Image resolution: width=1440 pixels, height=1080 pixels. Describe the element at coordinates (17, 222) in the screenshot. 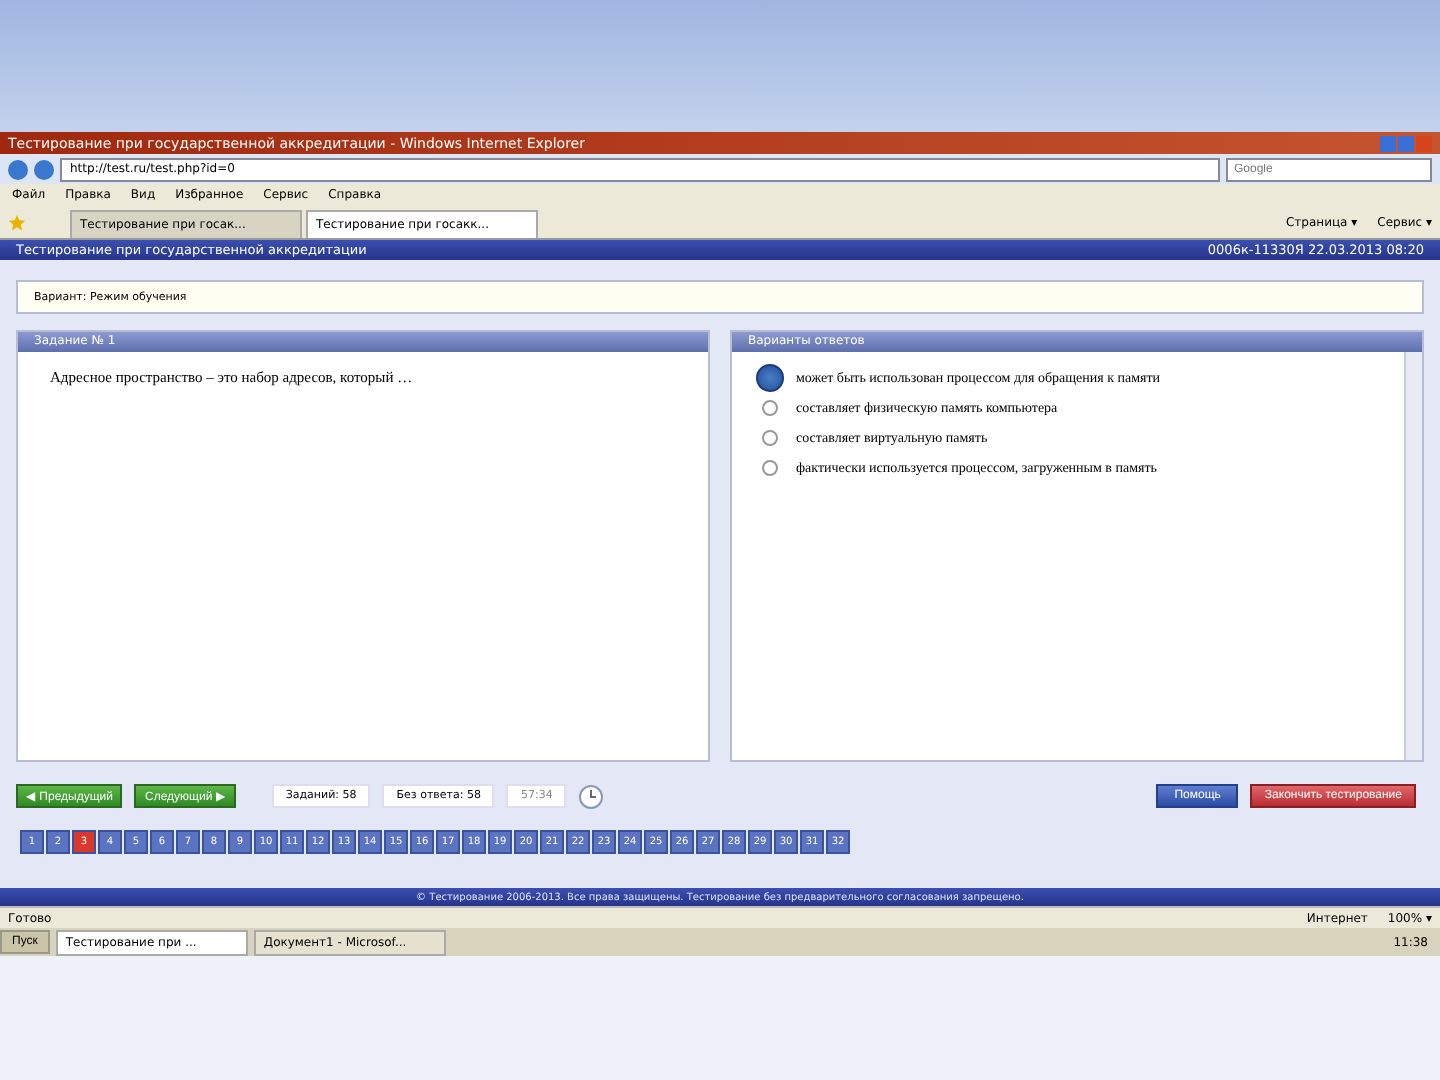

I see `star-icon` at that location.